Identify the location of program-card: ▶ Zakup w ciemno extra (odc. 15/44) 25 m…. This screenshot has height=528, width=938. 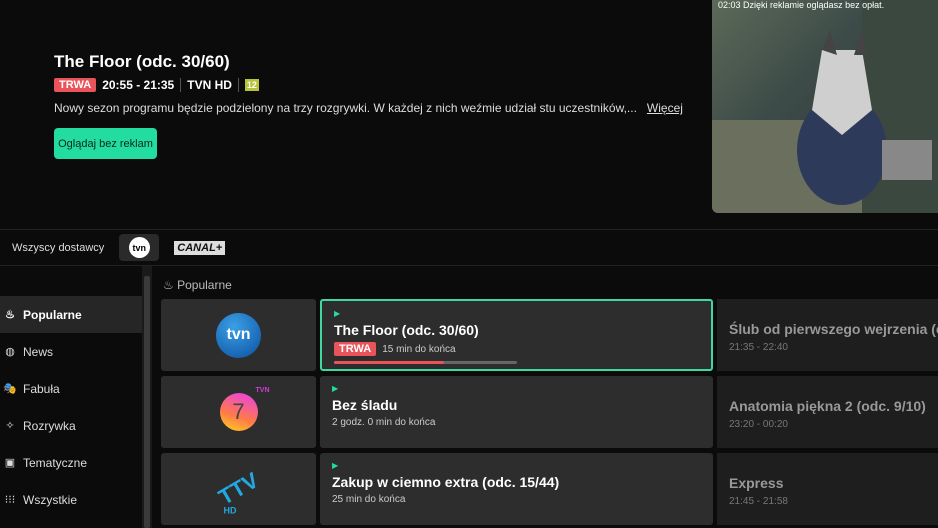
(516, 489).